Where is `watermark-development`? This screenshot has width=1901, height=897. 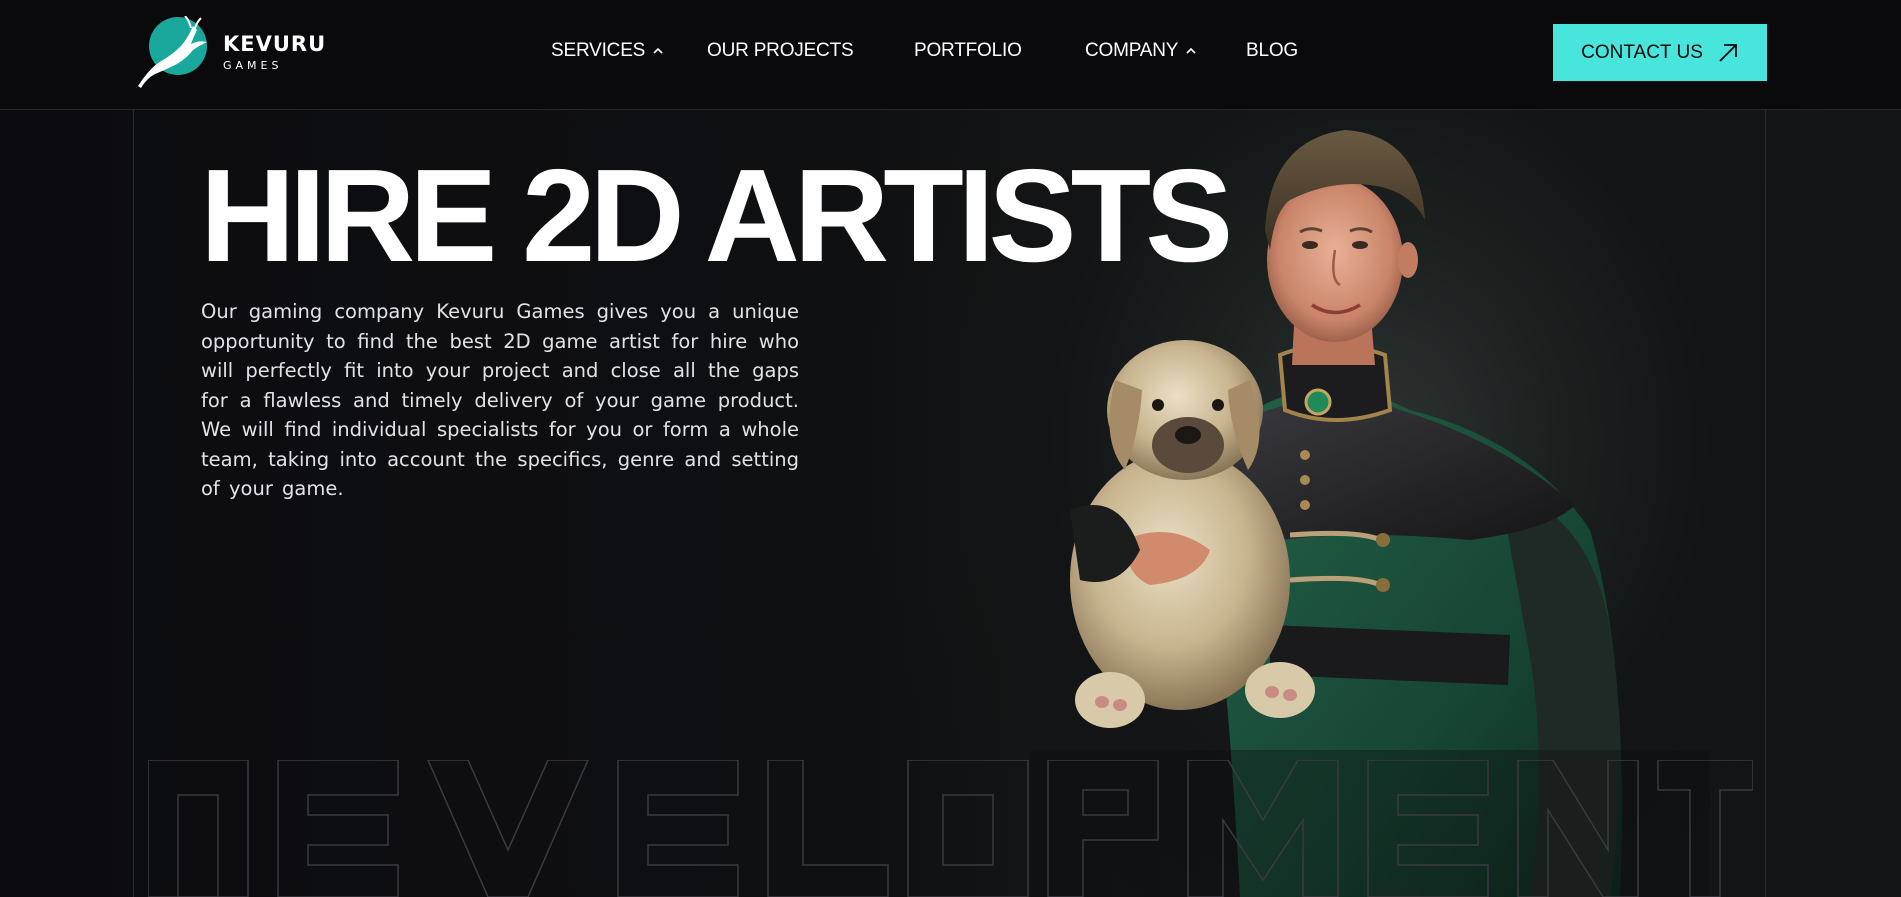
watermark-development is located at coordinates (950, 828).